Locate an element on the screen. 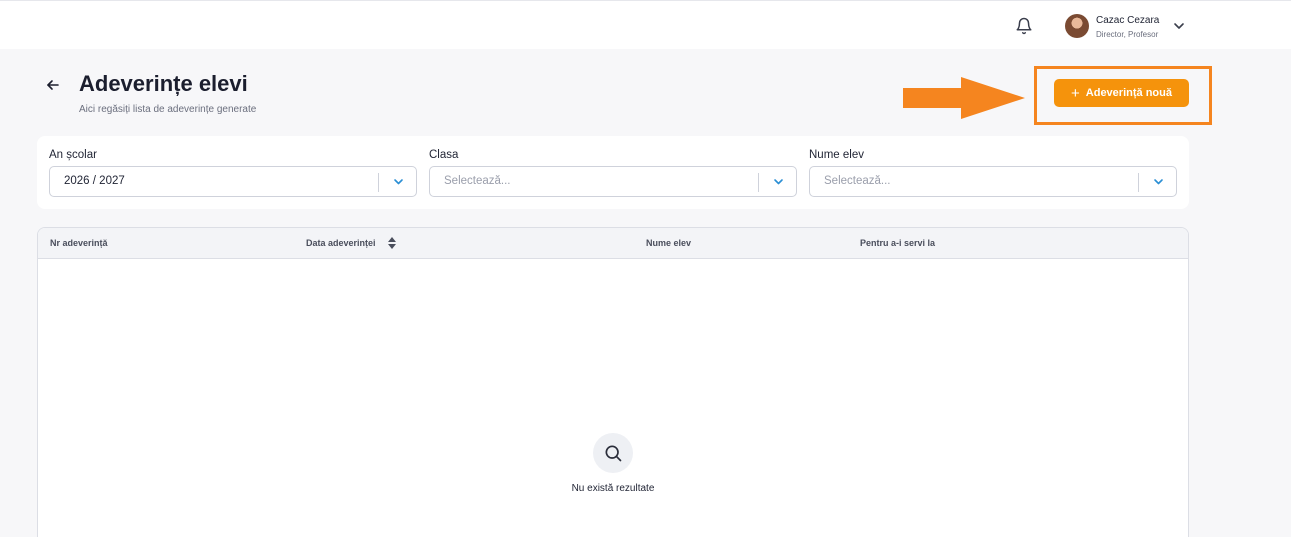  user-name: Cazac Cezara is located at coordinates (1127, 20).